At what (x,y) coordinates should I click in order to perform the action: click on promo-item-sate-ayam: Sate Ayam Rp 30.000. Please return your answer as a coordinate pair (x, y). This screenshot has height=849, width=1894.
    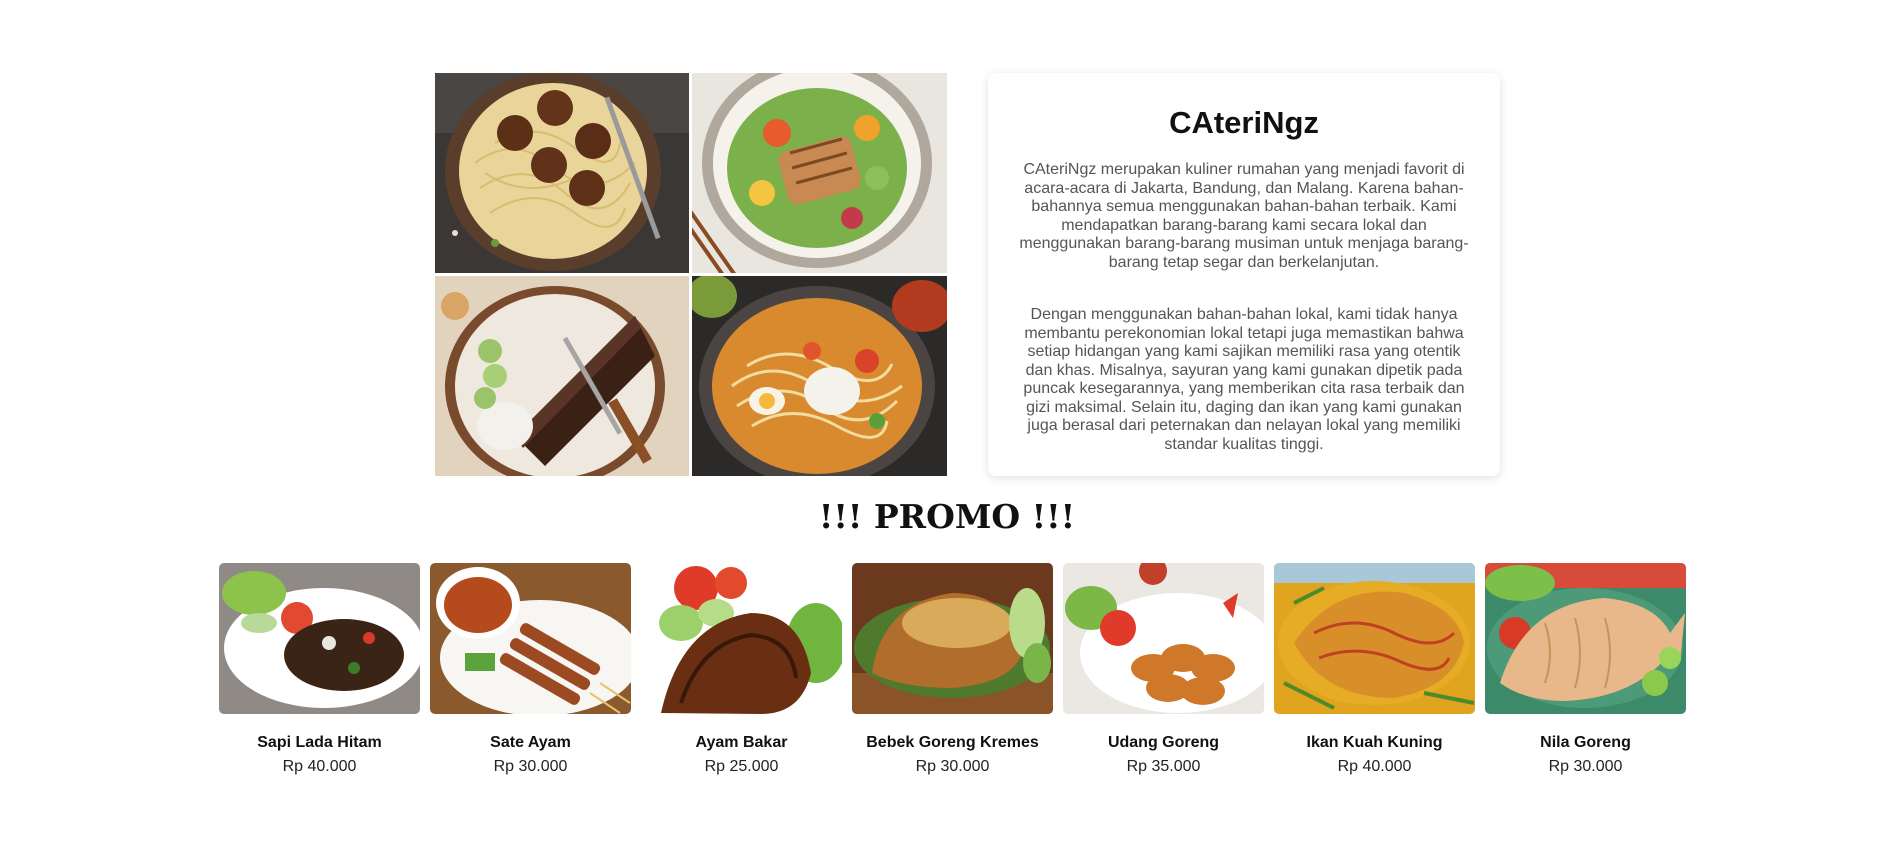
    Looking at the image, I should click on (530, 669).